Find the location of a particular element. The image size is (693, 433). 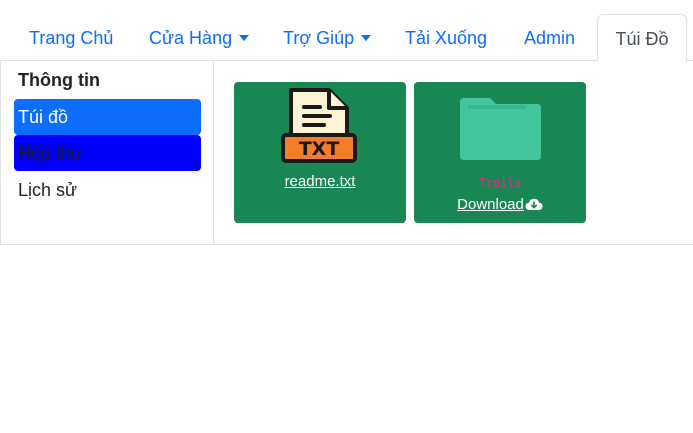

nav-admin: Admin is located at coordinates (549, 37).